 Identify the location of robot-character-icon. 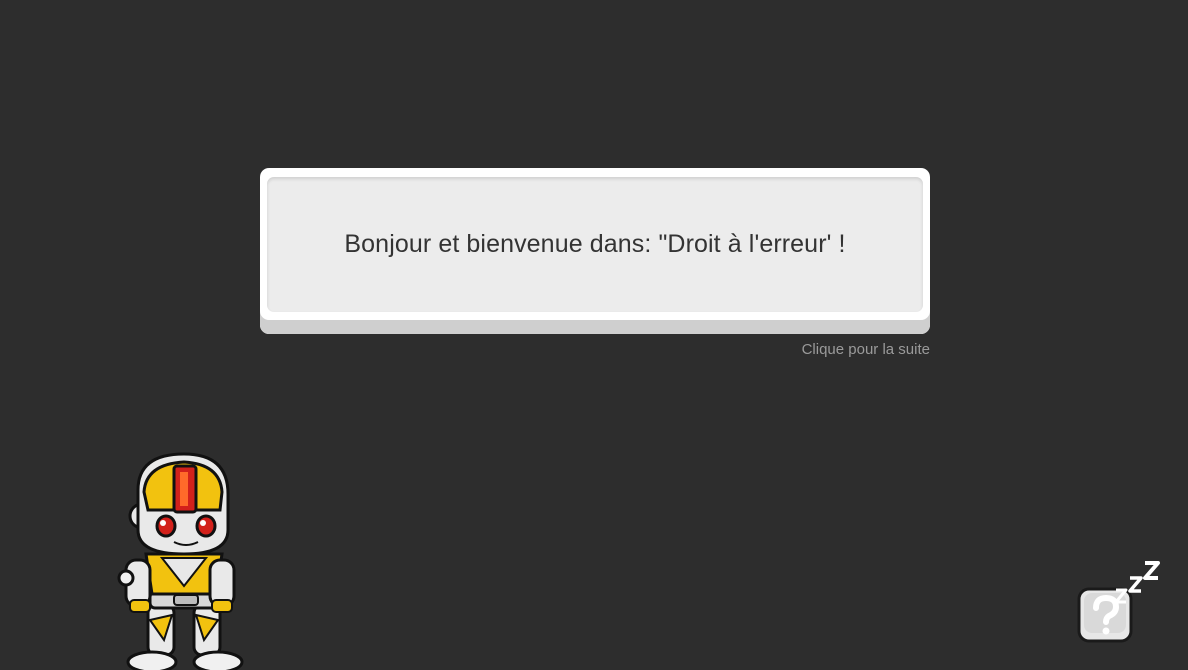
(180, 561).